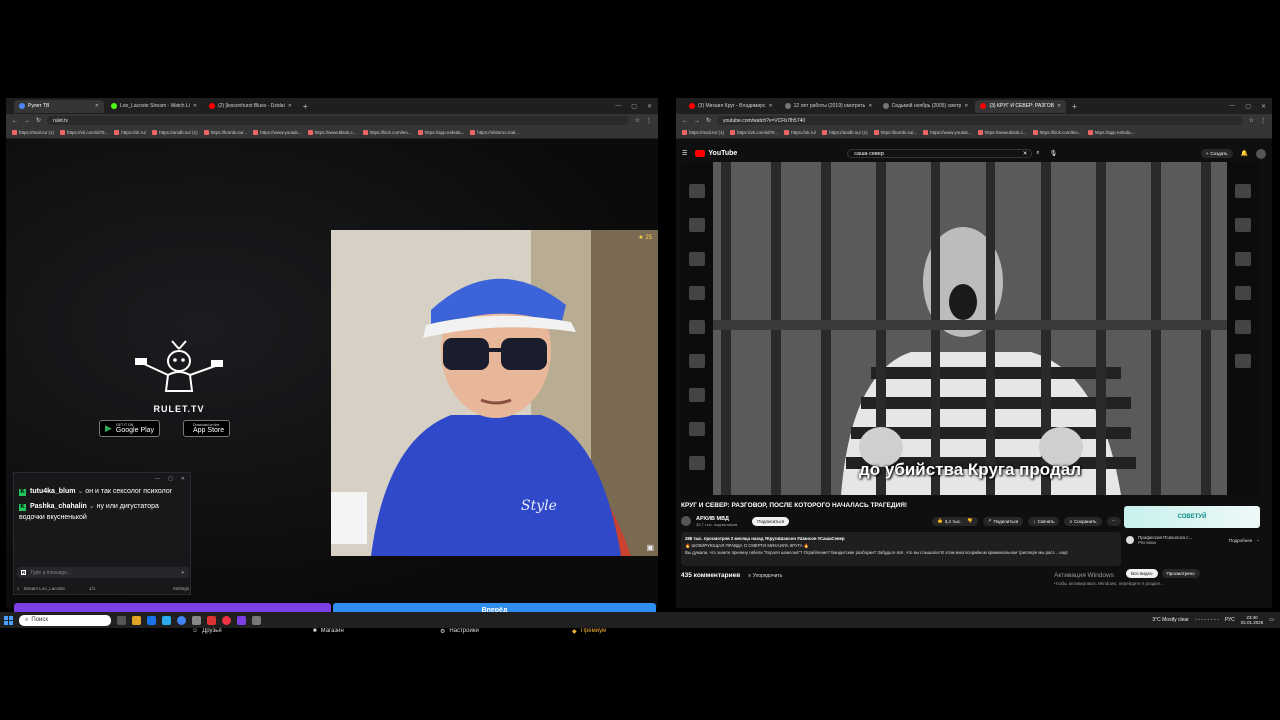 Image resolution: width=1280 pixels, height=720 pixels. Describe the element at coordinates (731, 106) in the screenshot. I see `right-tab-krug: (3) Михаил Круг - Владимирс ✕` at that location.